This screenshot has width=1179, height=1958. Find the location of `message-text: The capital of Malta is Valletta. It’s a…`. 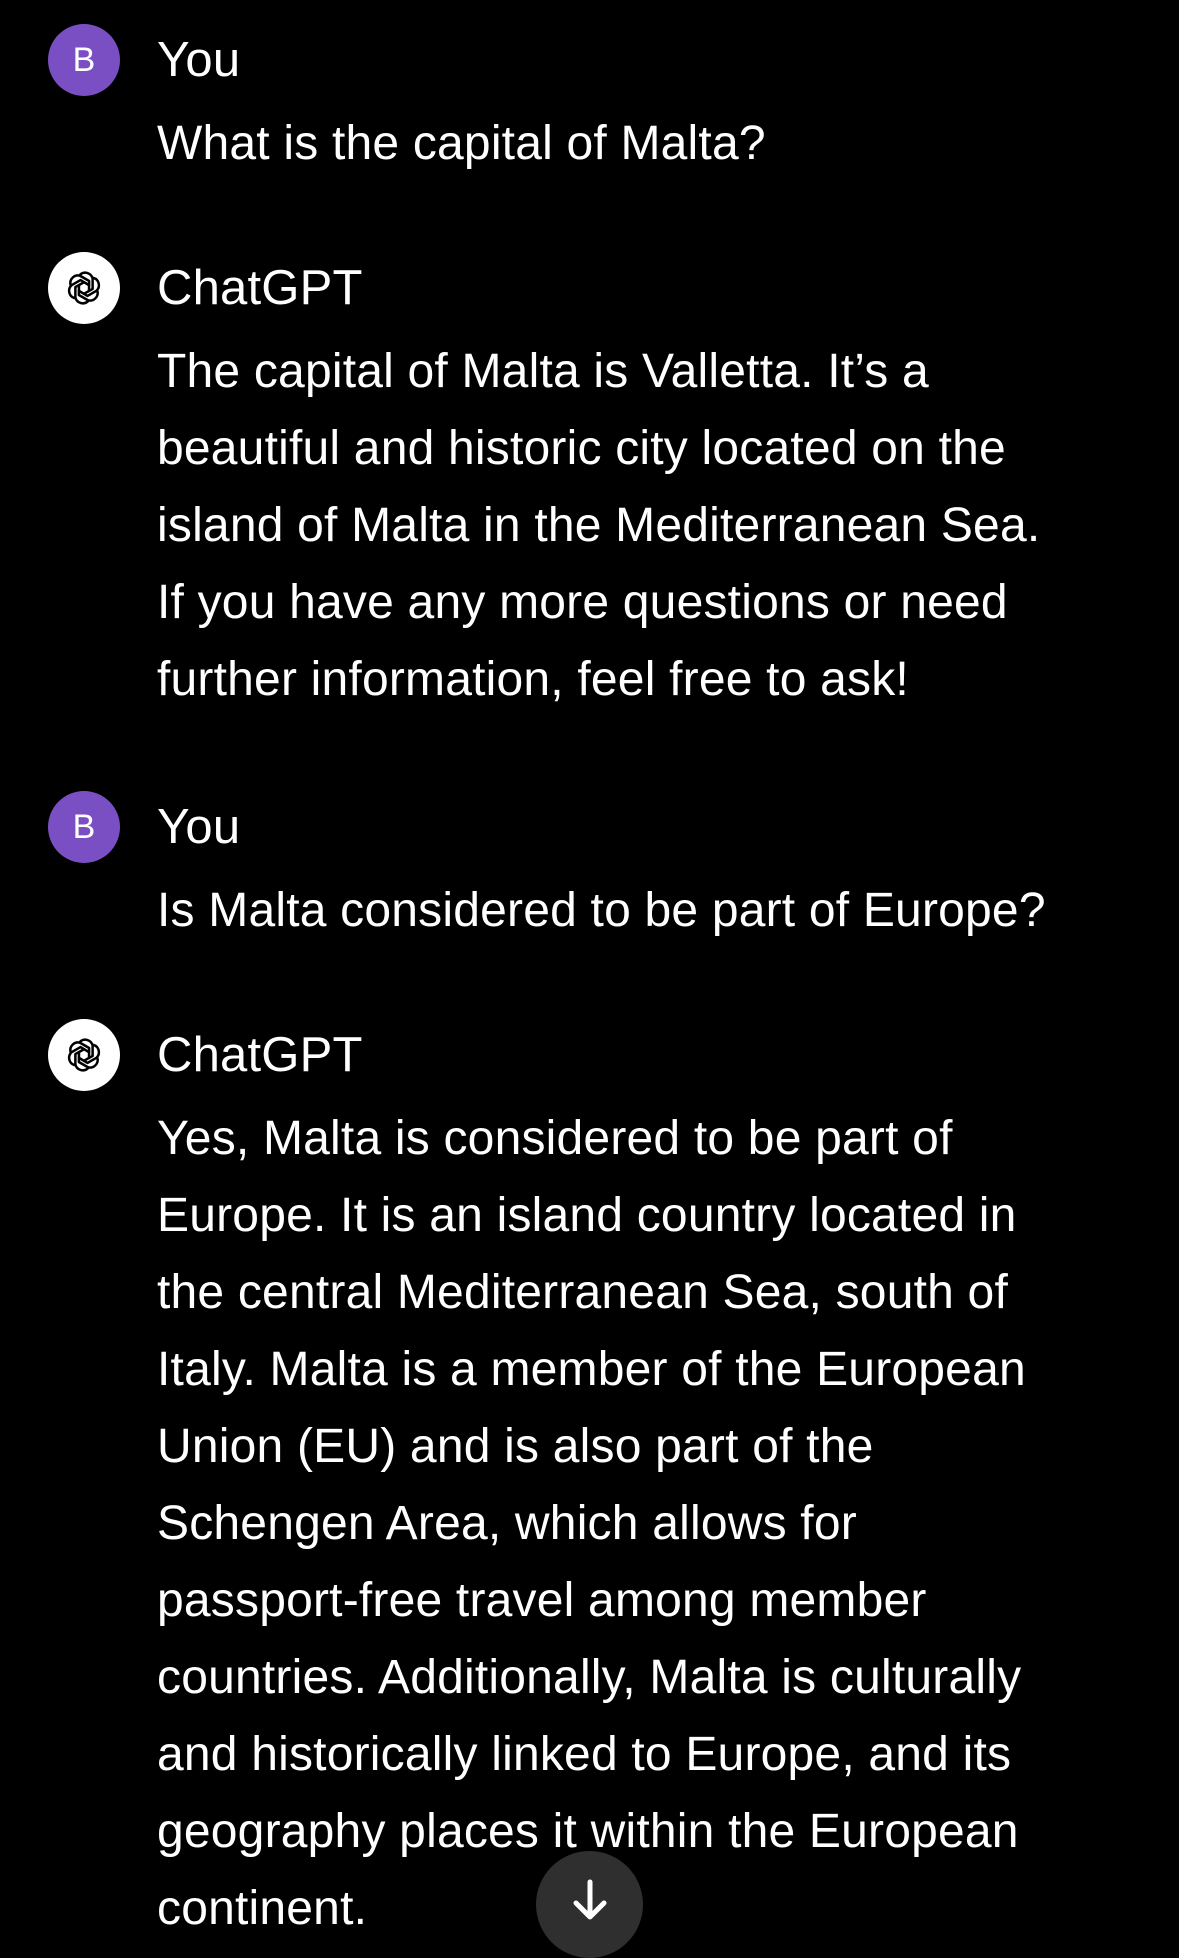

message-text: The capital of Malta is Valletta. It’s a… is located at coordinates (599, 525).